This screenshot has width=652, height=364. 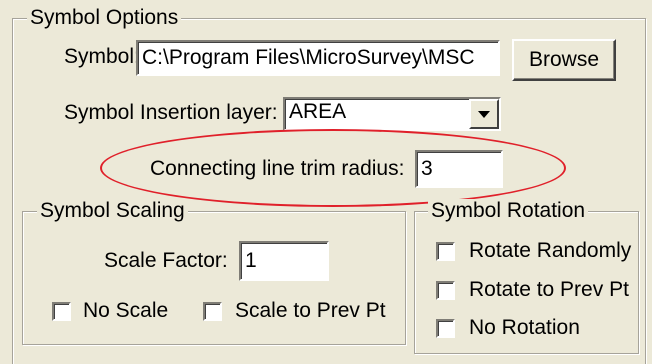 I want to click on symbol-label: Symbol:, so click(x=102, y=56).